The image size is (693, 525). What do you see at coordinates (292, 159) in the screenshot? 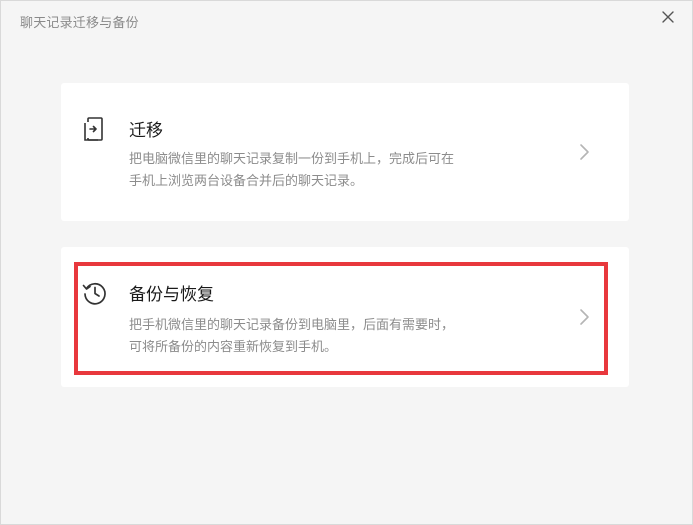
I see `migrate-desc-line1: 把电脑微信里的聊天记录复制一份到手机上，完成后可在` at bounding box center [292, 159].